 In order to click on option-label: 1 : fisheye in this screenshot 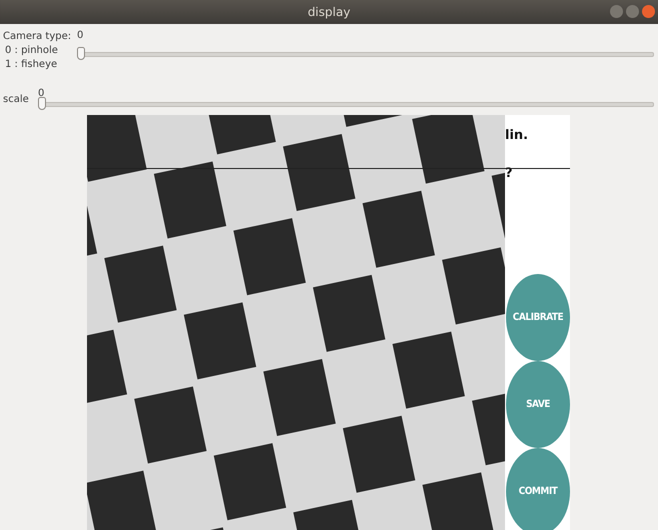, I will do `click(31, 65)`.